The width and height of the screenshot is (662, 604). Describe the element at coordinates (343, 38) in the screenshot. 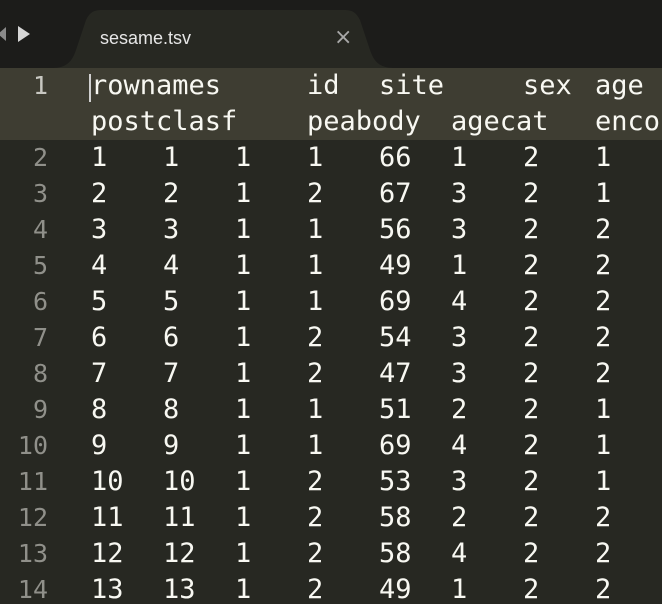

I see `close-icon: ×` at that location.